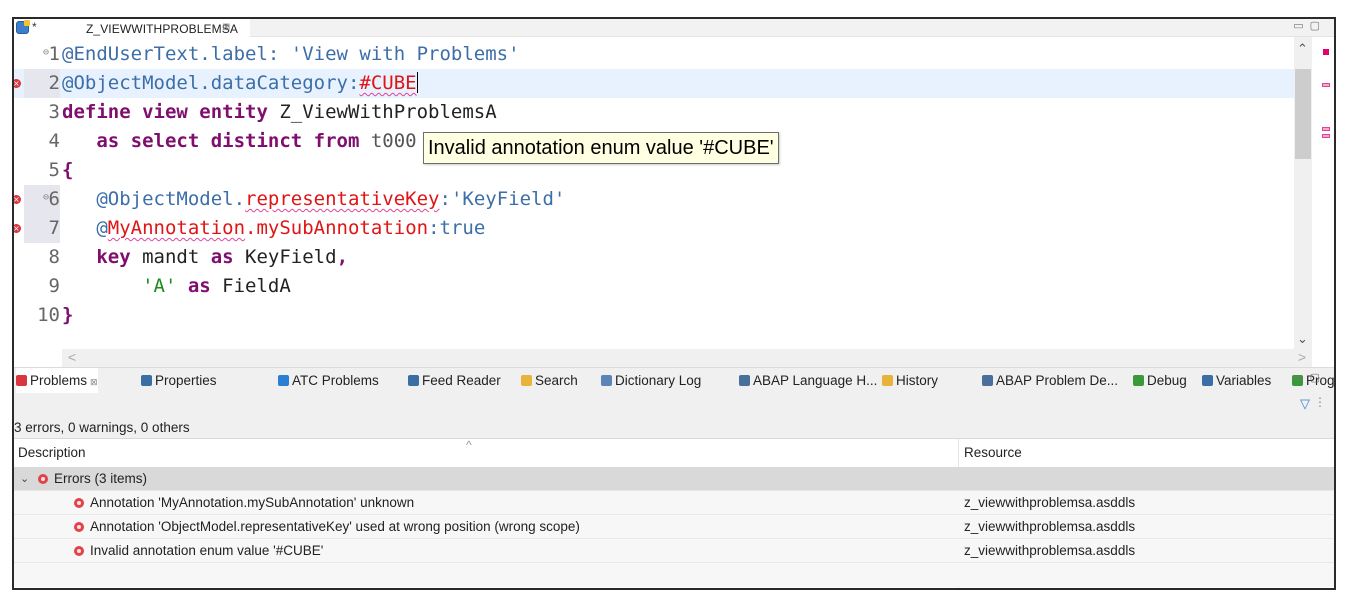 Image resolution: width=1347 pixels, height=600 pixels. I want to click on code-line: 3 define view entity Z_ViewWithProblemsA, so click(654, 112).